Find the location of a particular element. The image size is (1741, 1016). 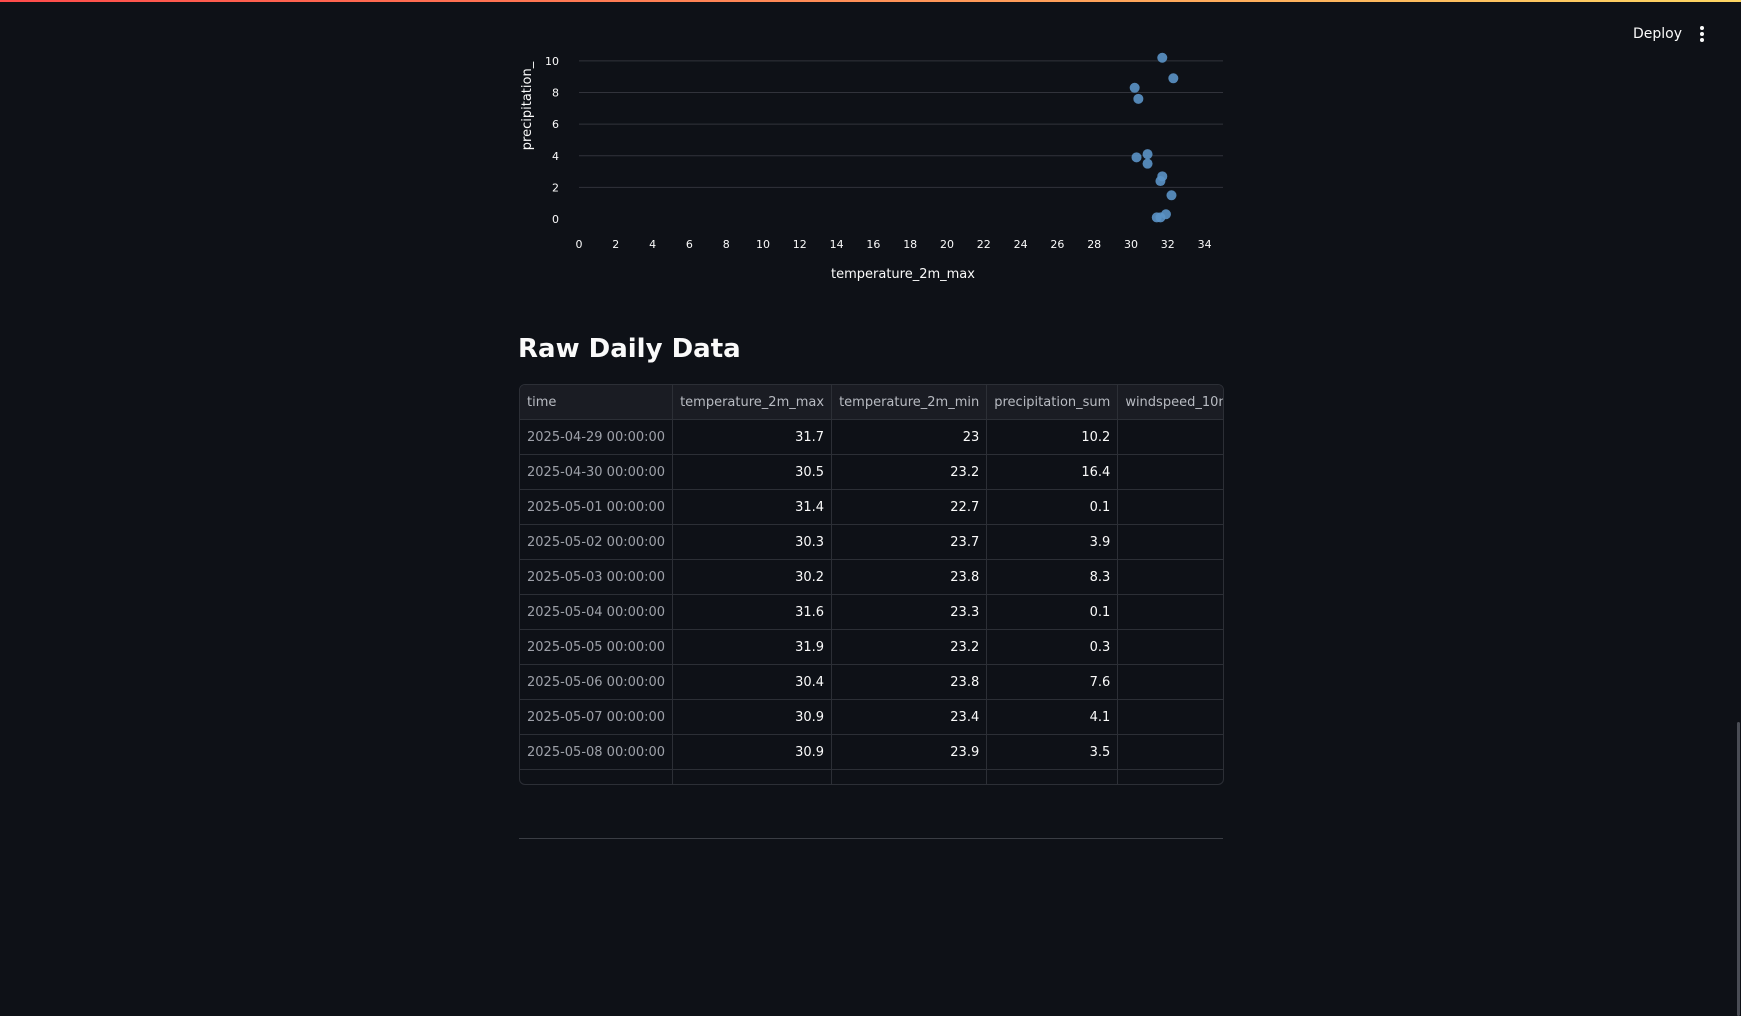

column-header-temperature-max: temperature_2m_max is located at coordinates (752, 402).